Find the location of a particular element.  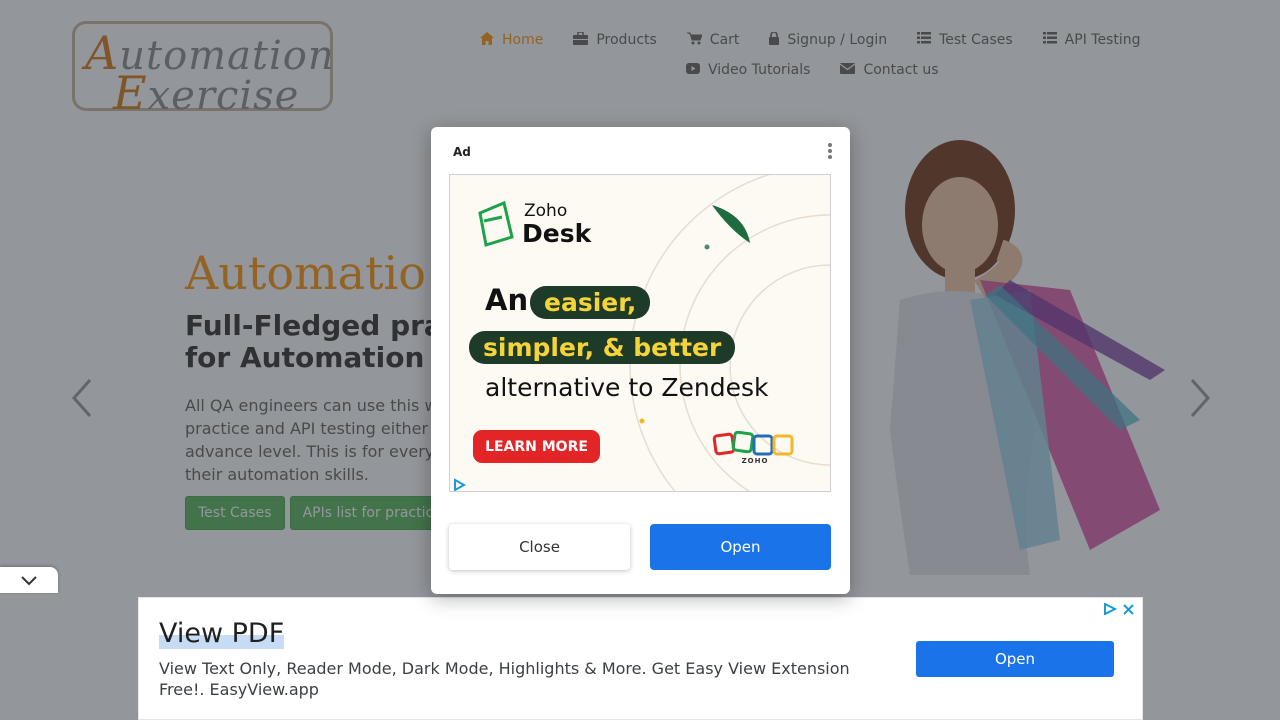

ad-label: Ad is located at coordinates (462, 152).